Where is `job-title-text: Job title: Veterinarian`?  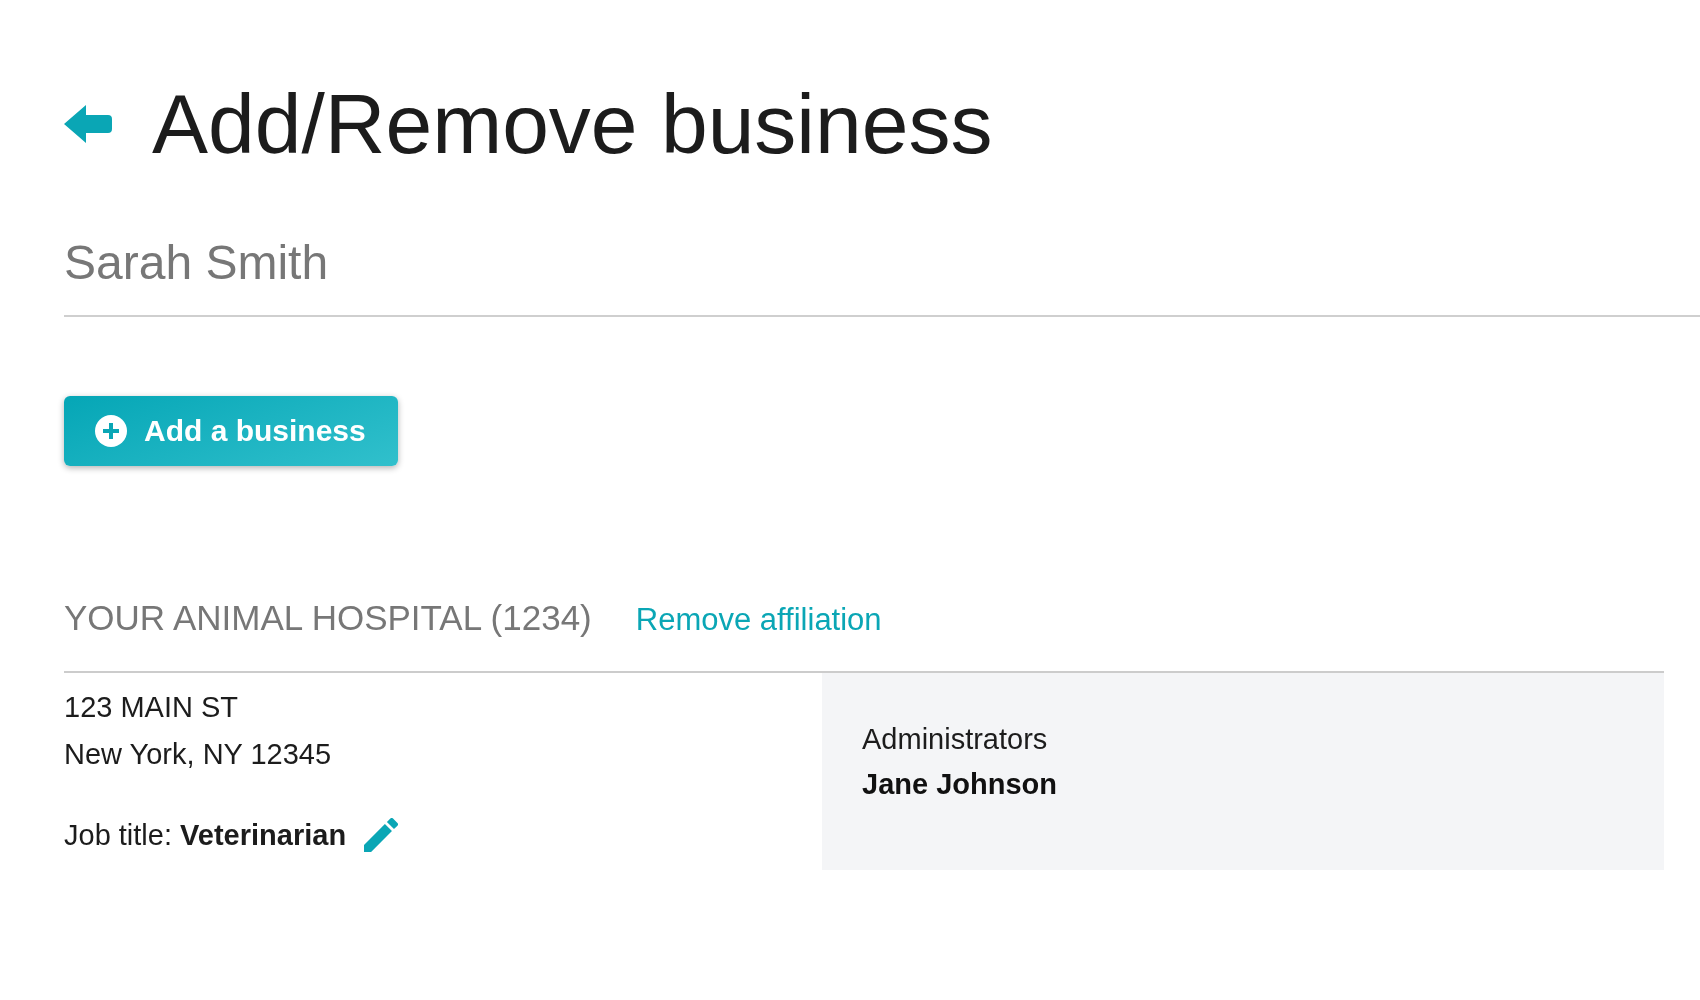
job-title-text: Job title: Veterinarian is located at coordinates (205, 836).